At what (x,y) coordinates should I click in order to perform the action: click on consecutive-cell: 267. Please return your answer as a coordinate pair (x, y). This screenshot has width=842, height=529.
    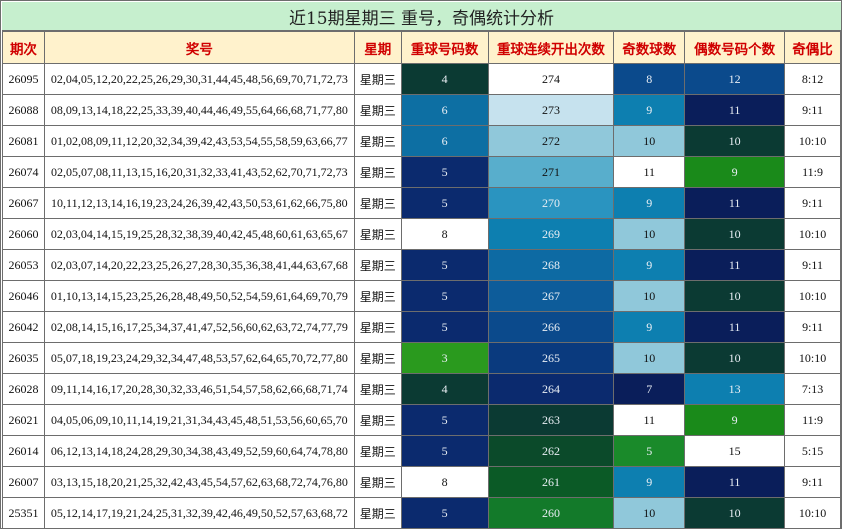
    Looking at the image, I should click on (551, 296).